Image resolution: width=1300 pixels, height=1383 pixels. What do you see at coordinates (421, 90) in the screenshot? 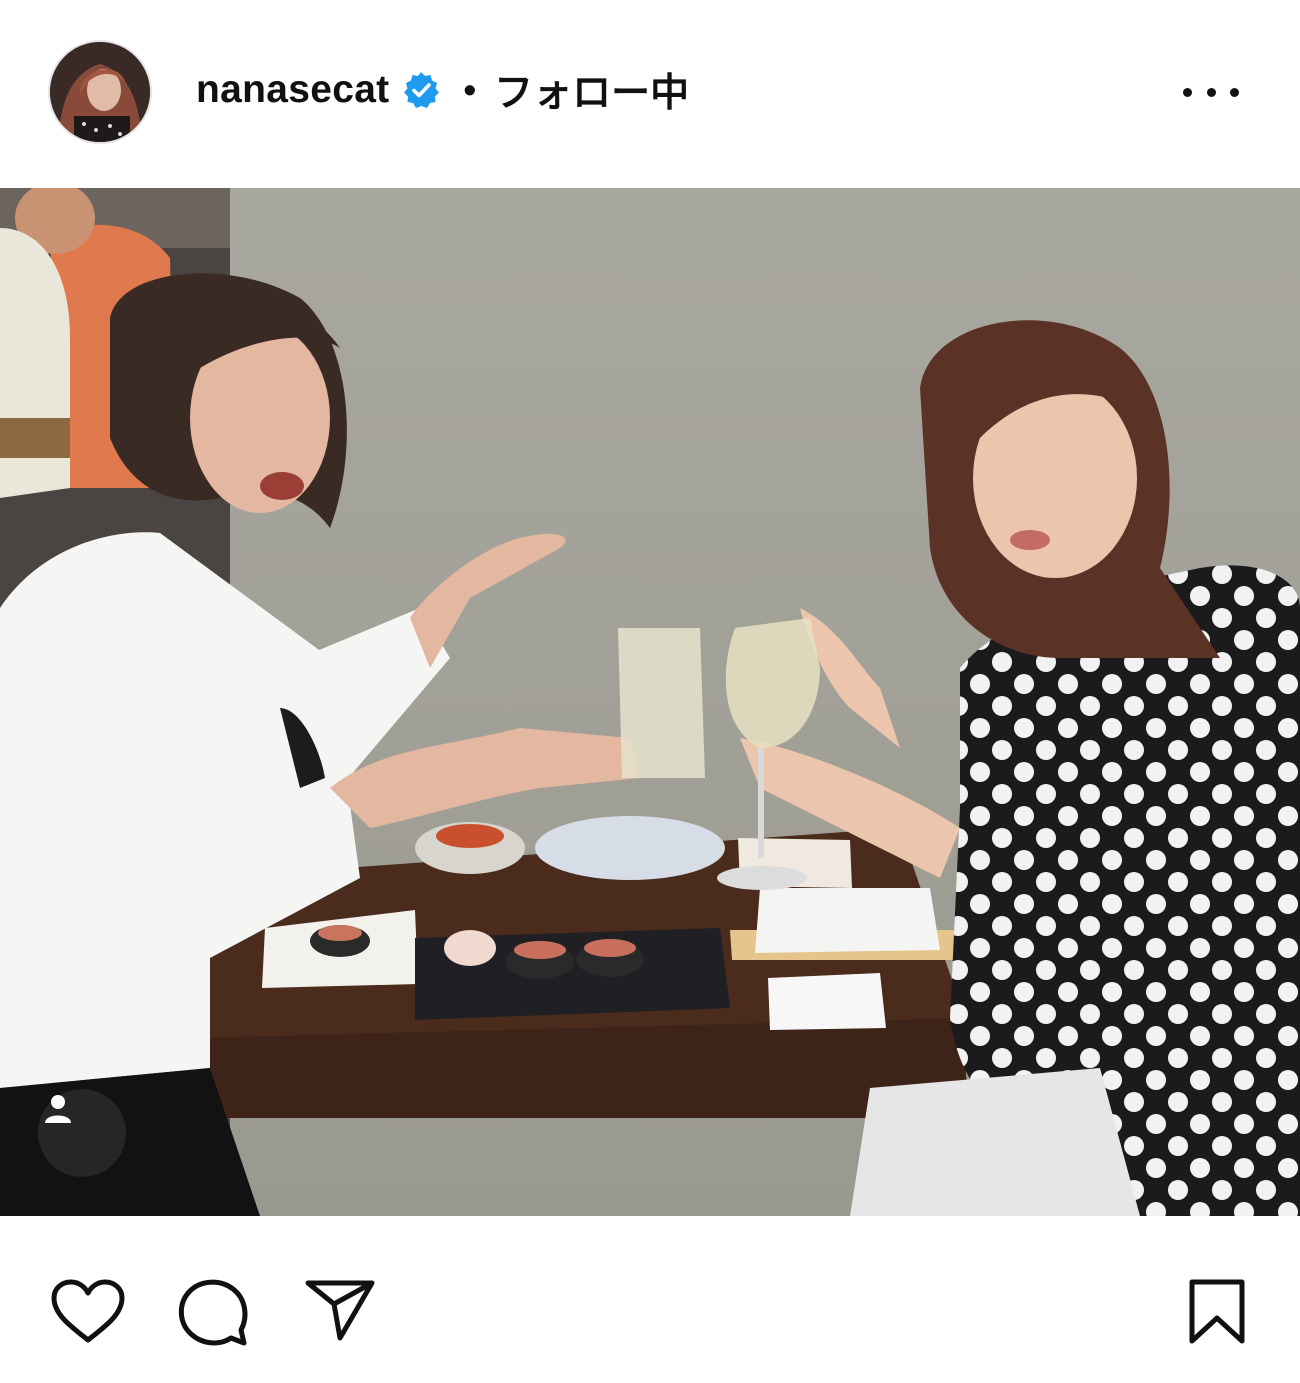
I see `verified-badge-icon` at bounding box center [421, 90].